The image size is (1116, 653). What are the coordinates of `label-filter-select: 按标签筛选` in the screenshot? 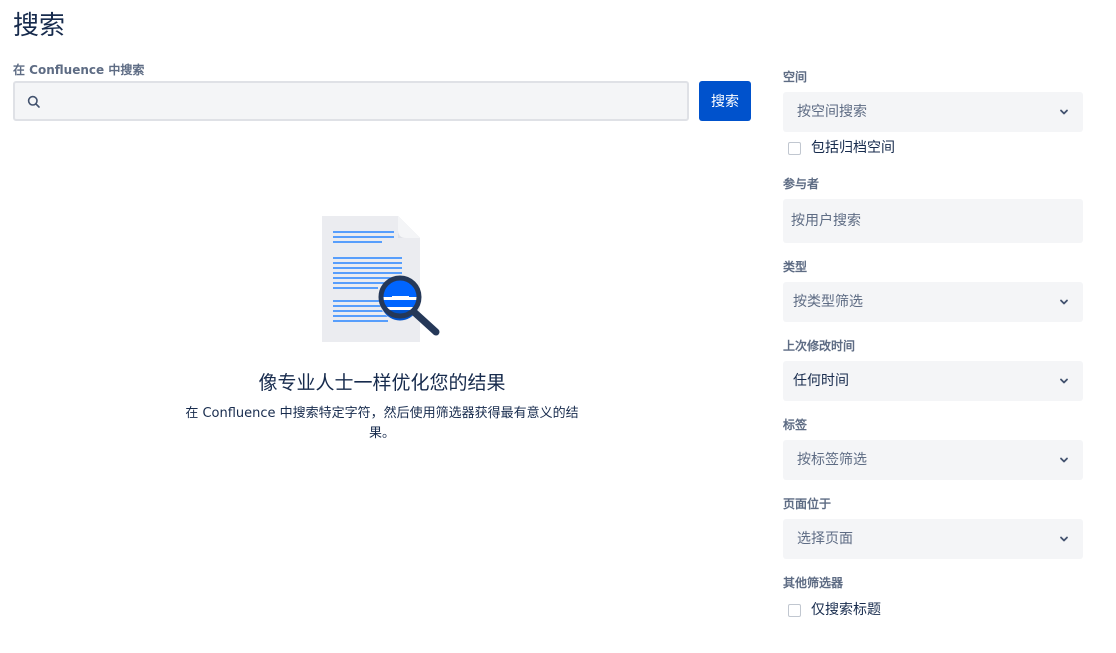 It's located at (933, 460).